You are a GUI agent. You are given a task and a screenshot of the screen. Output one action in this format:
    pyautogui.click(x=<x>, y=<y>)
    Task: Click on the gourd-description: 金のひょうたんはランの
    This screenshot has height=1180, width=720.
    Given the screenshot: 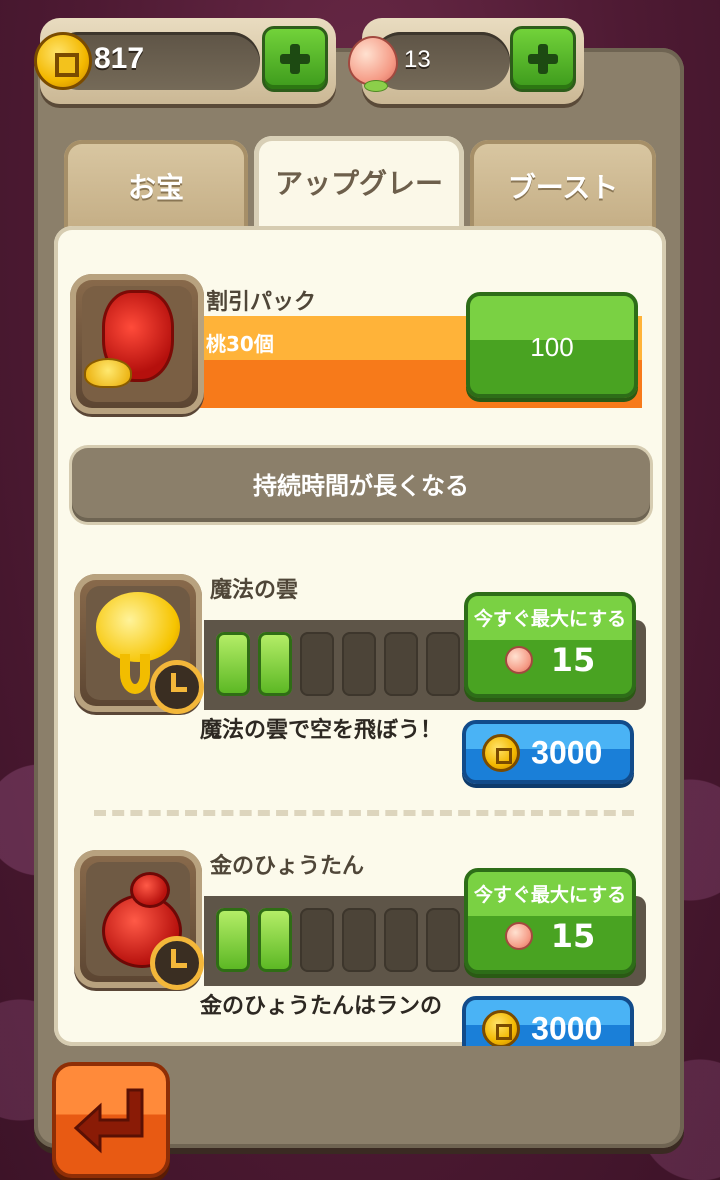 What is the action you would take?
    pyautogui.click(x=321, y=1006)
    